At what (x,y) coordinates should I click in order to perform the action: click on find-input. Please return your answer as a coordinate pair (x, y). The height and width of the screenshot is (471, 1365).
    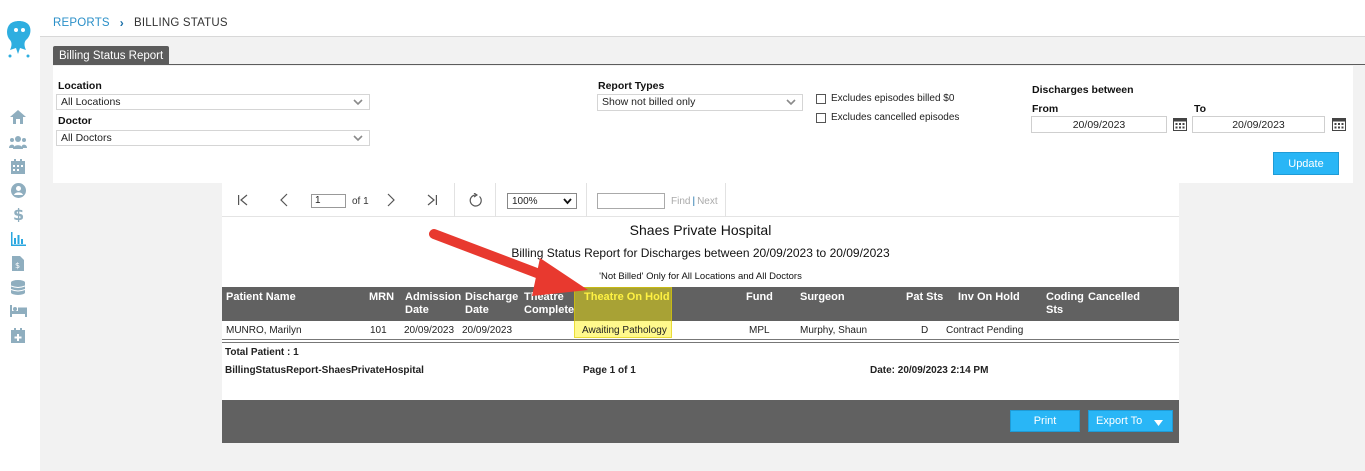
    Looking at the image, I should click on (631, 201).